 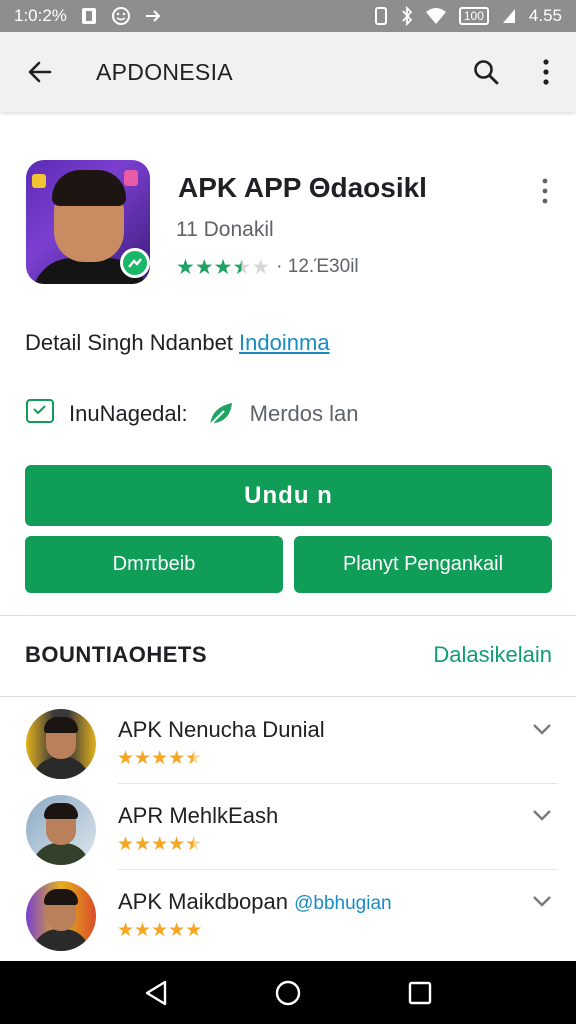 What do you see at coordinates (203, 901) in the screenshot?
I see `list-item-title: APK Maikdbopan` at bounding box center [203, 901].